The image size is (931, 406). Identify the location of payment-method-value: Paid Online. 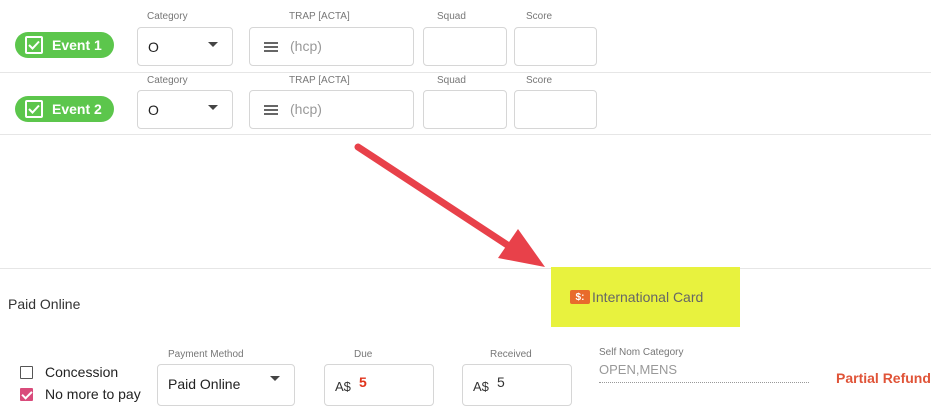
(204, 384).